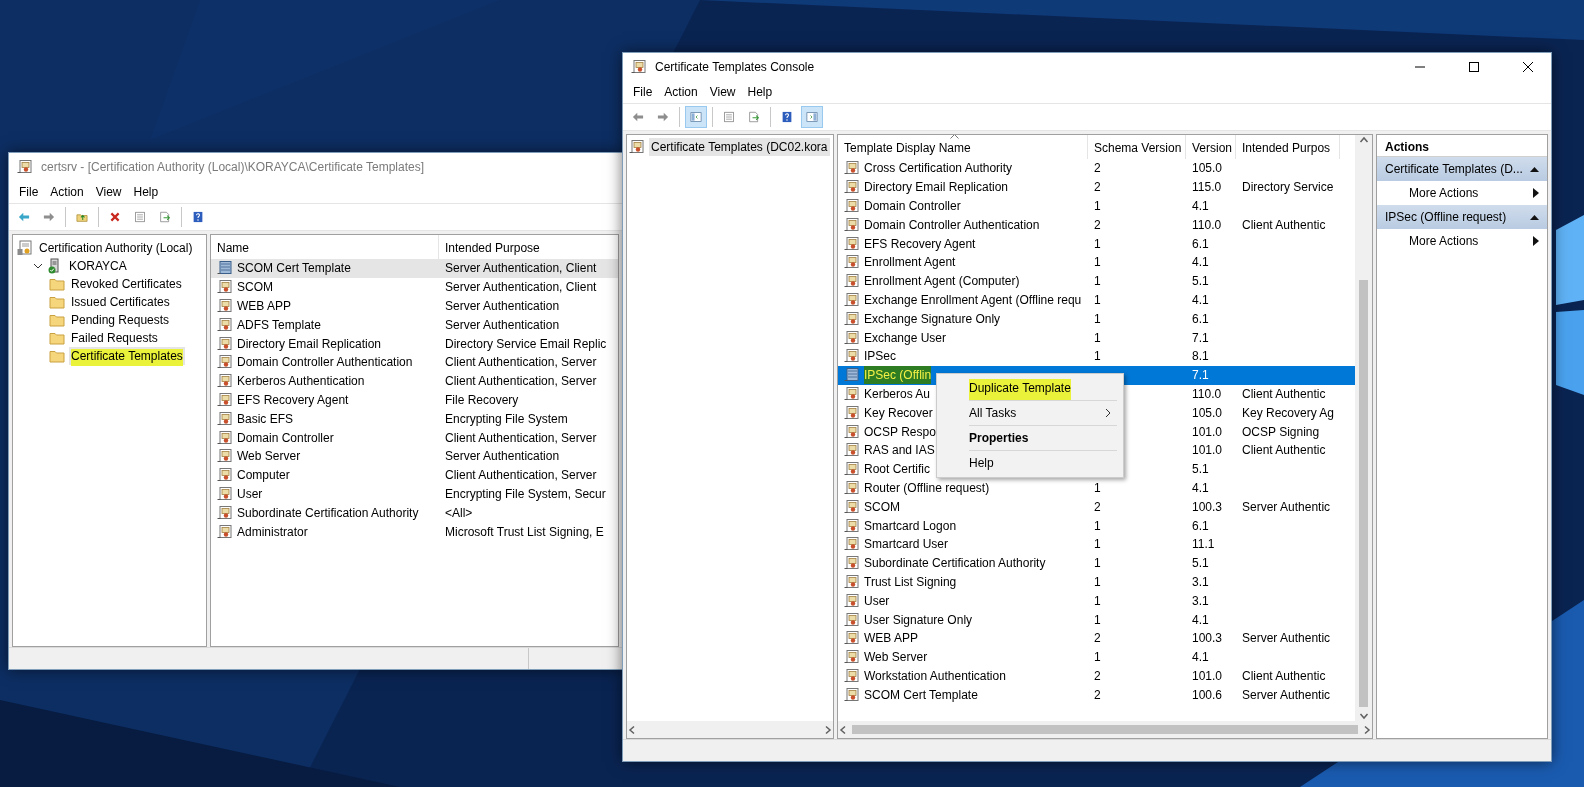  I want to click on list-row: ADFS Template Server Authentication, so click(414, 325).